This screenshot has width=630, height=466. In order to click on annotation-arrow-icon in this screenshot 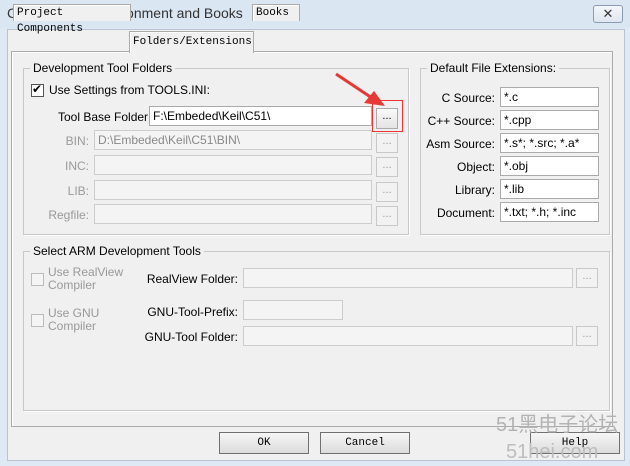, I will do `click(360, 89)`.